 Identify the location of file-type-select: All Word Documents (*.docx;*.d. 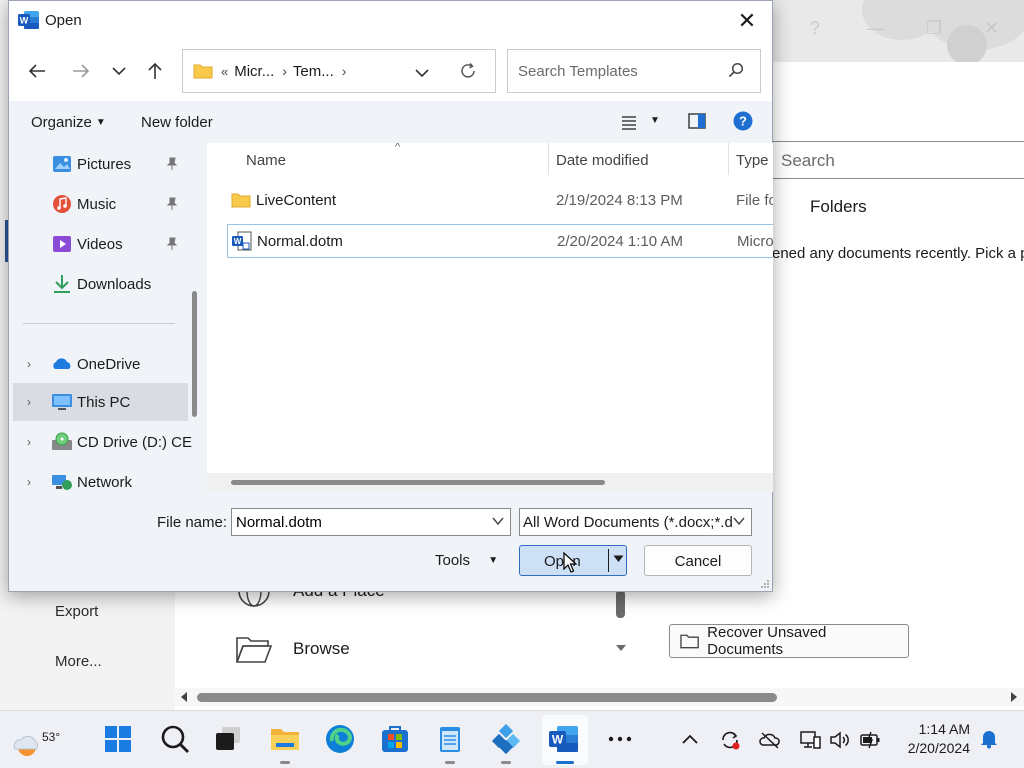
(635, 522).